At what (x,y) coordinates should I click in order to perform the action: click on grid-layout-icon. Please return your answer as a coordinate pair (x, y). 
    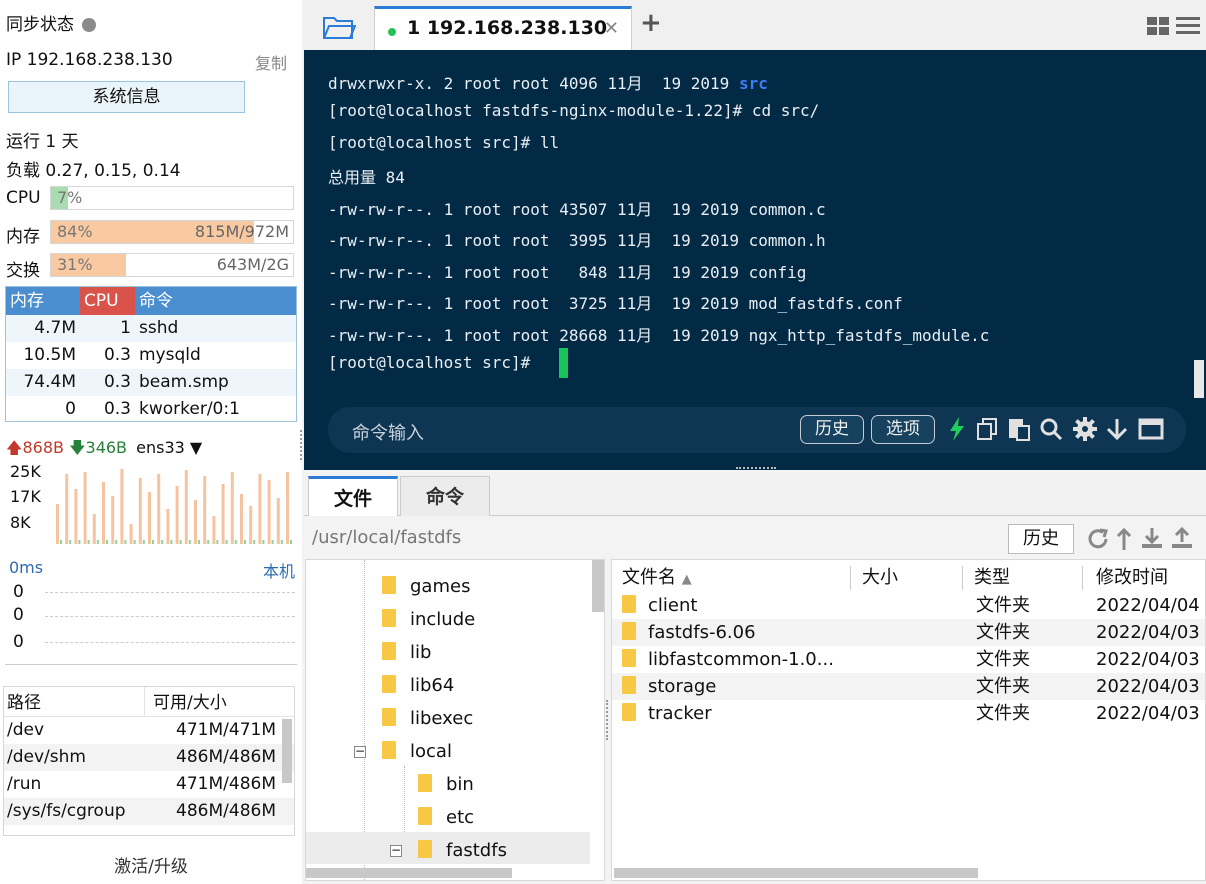
    Looking at the image, I should click on (1158, 26).